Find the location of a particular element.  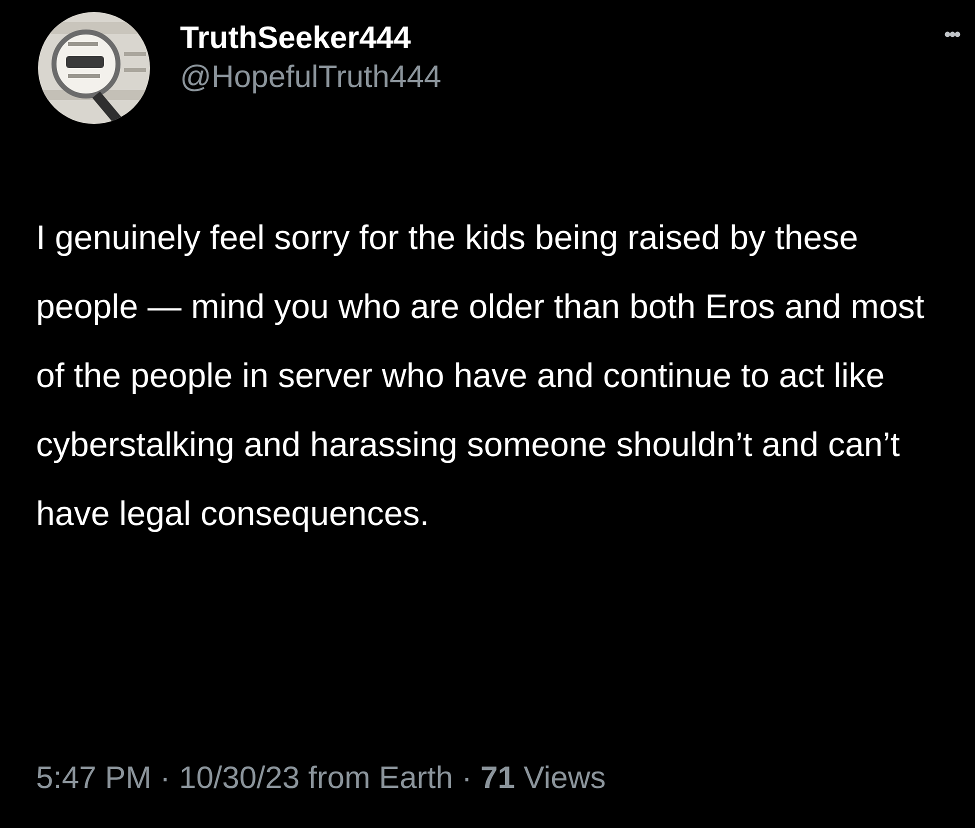

author-name: TruthSeeker444 is located at coordinates (311, 38).